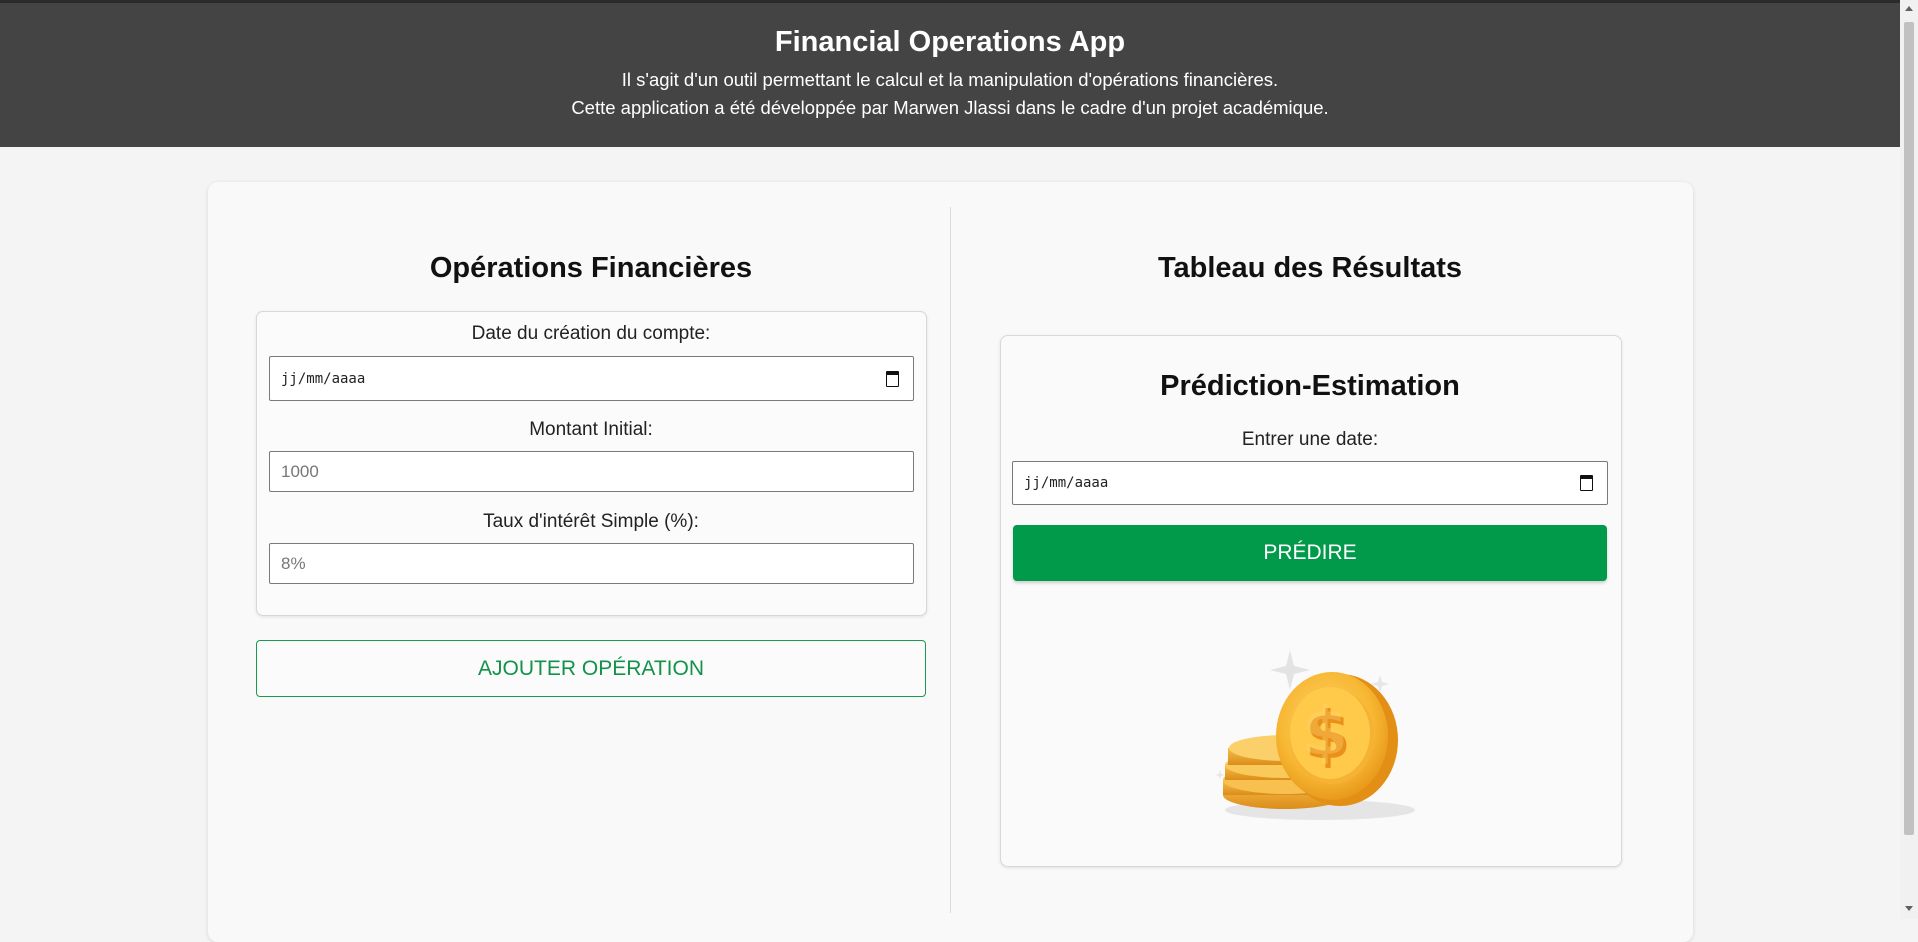 The height and width of the screenshot is (942, 1918). Describe the element at coordinates (323, 378) in the screenshot. I see `account-date-placeholder: jj/mm/aaaa` at that location.